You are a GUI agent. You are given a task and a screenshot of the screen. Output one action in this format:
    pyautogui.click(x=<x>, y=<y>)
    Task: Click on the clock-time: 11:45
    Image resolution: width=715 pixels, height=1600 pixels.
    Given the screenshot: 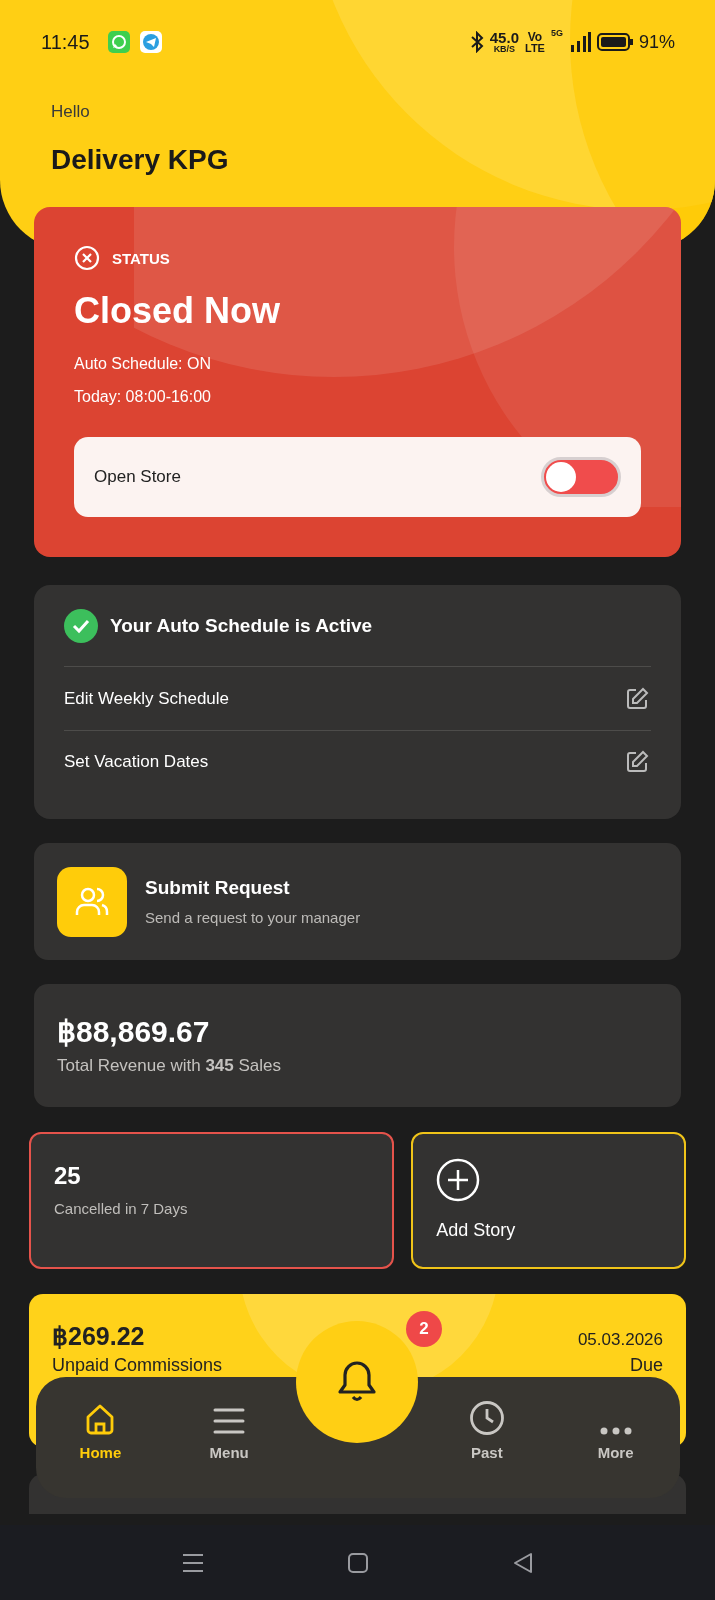 What is the action you would take?
    pyautogui.click(x=65, y=42)
    